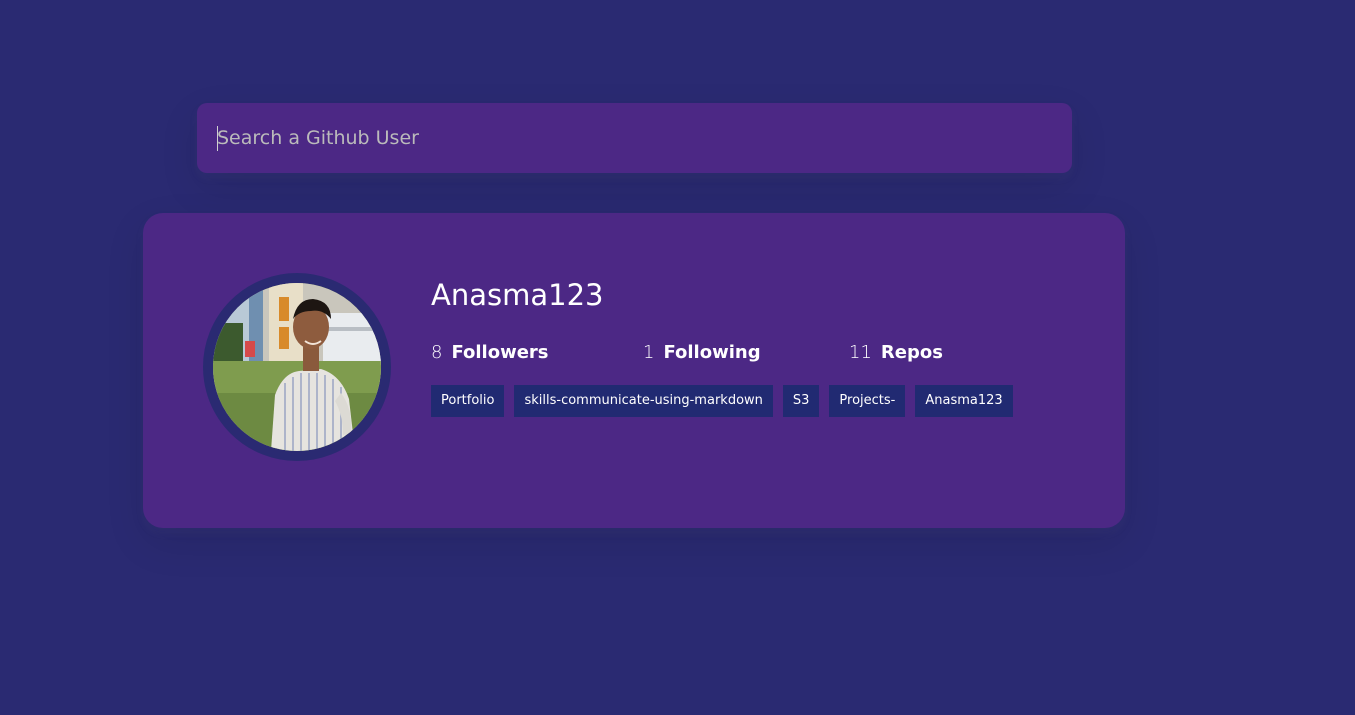 The height and width of the screenshot is (715, 1355). I want to click on repos-count: 11, so click(860, 352).